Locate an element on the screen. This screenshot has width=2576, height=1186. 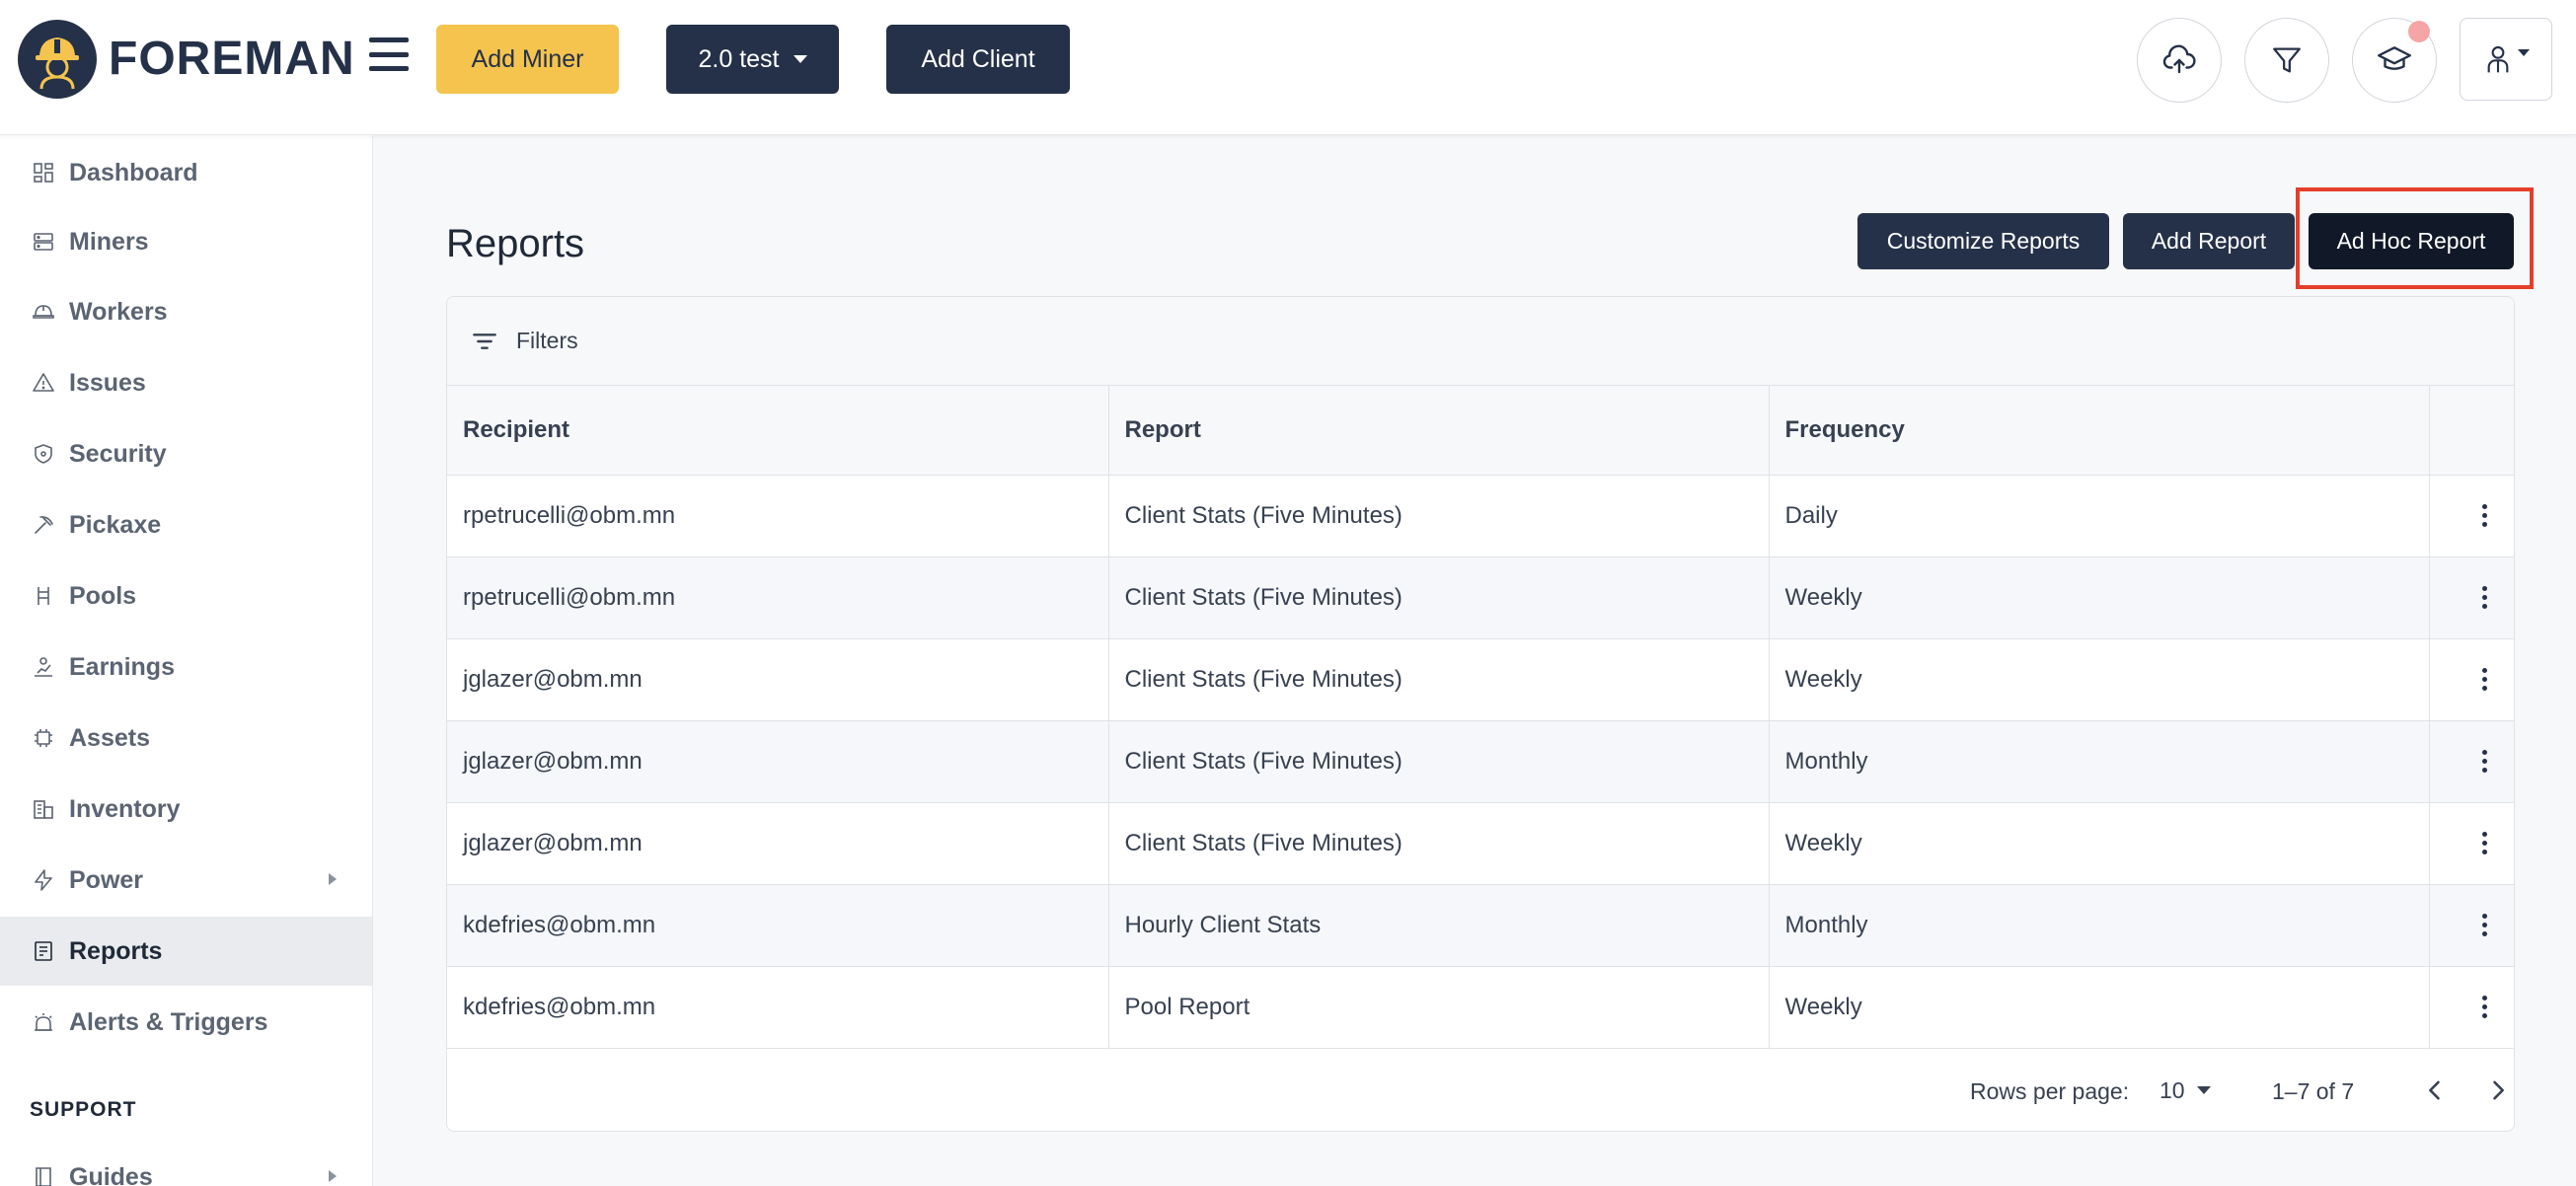
add-report-button: Add Report is located at coordinates (2209, 241).